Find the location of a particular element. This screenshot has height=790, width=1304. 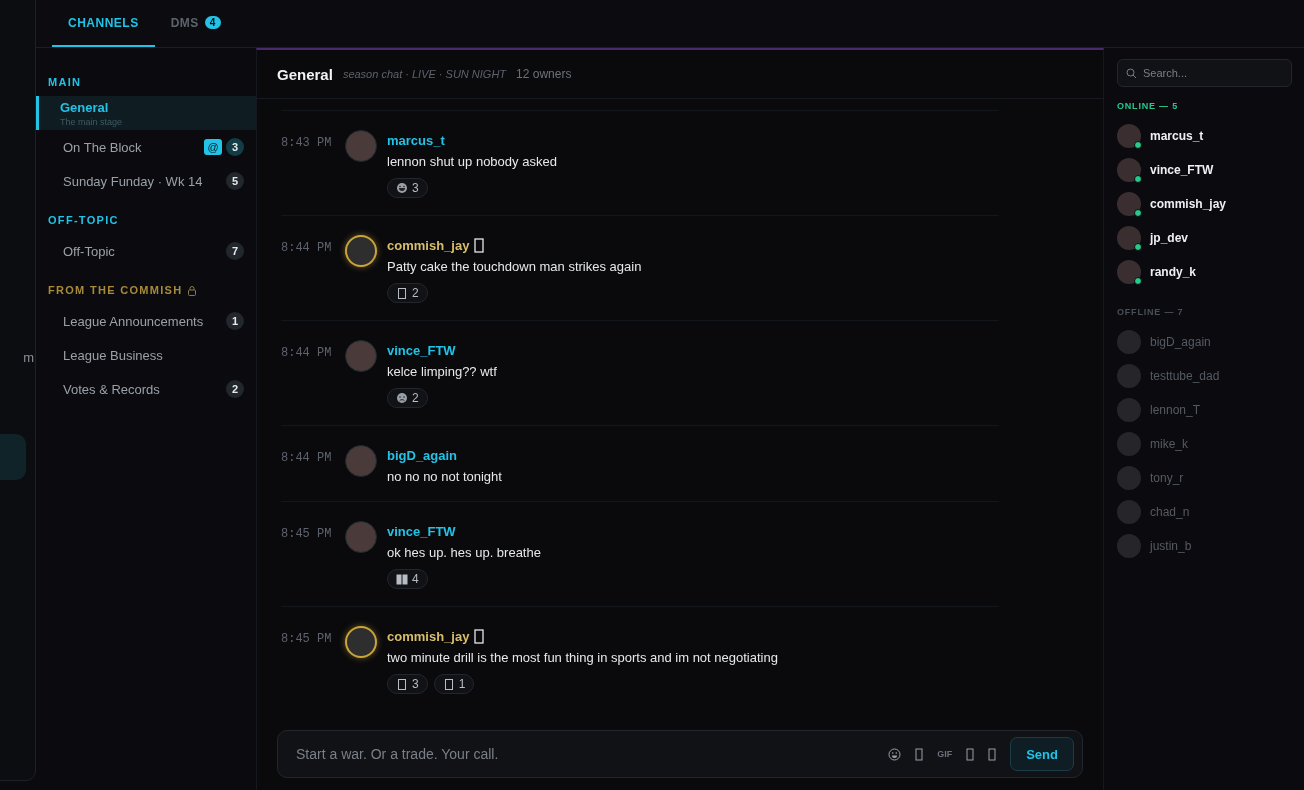

channel-item: Off-Topic 7 is located at coordinates (146, 251).